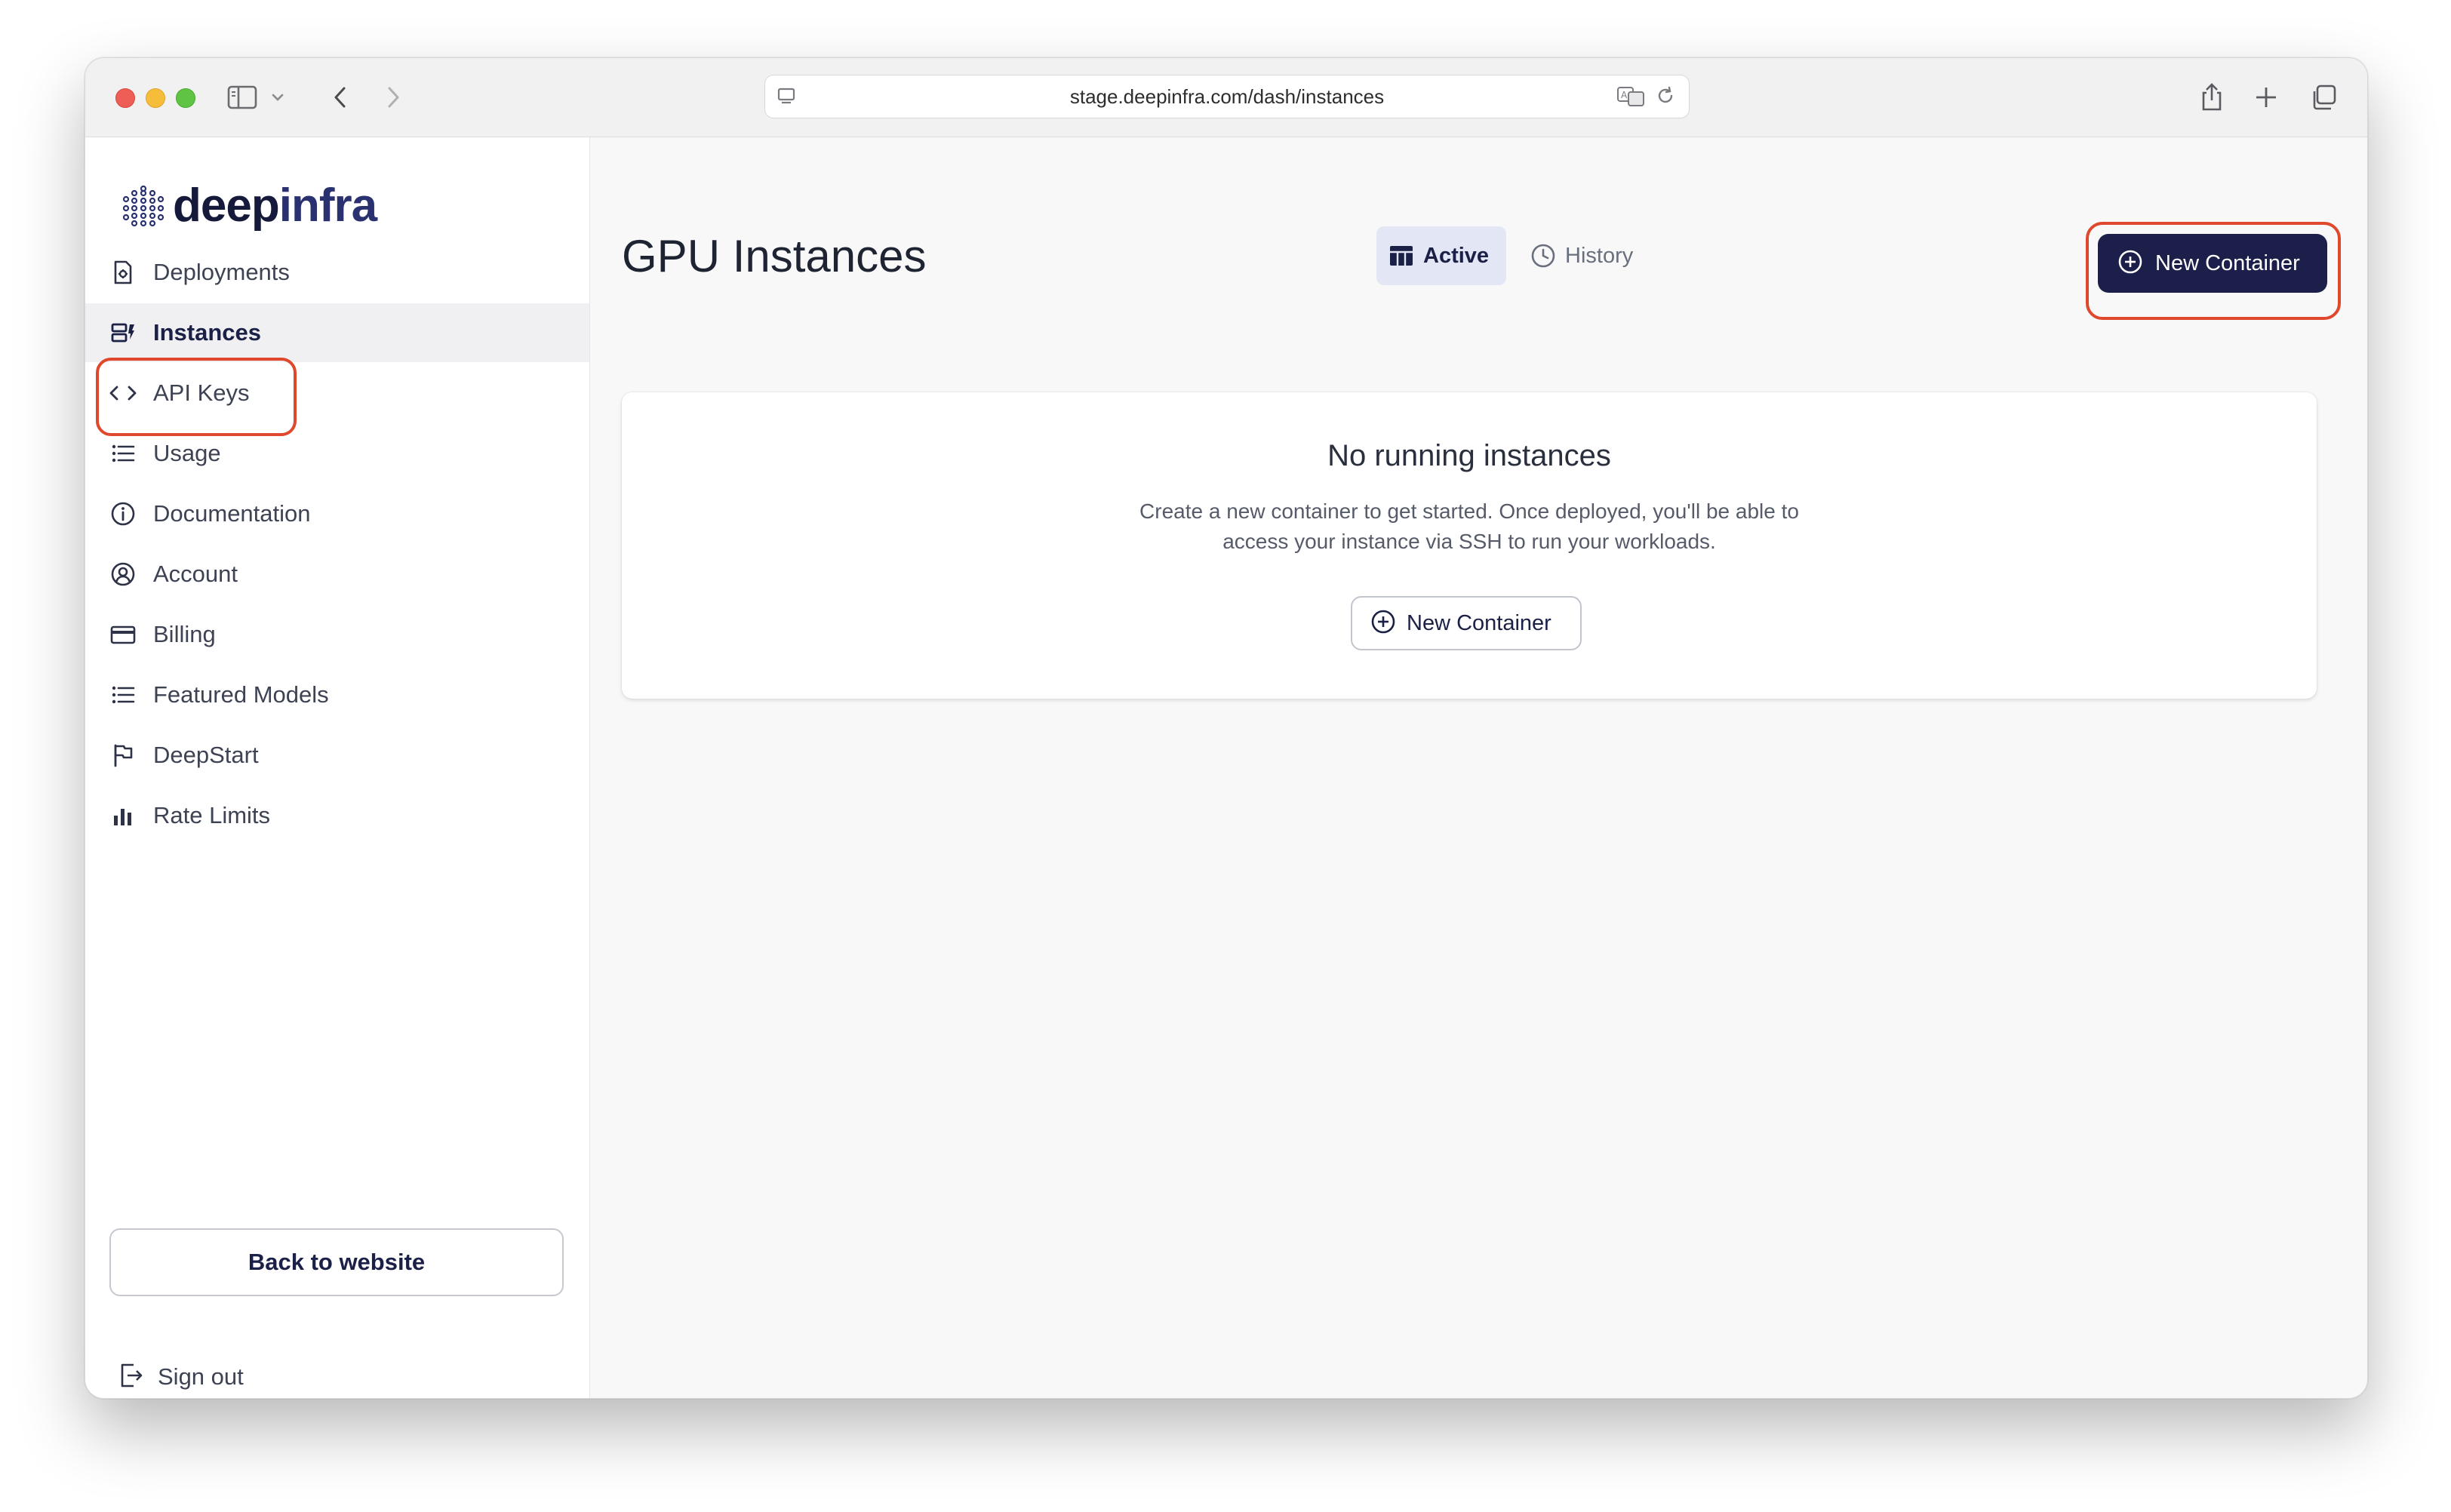 The width and height of the screenshot is (2451, 1512). What do you see at coordinates (337, 453) in the screenshot?
I see `sidebar-item-usage: Usage` at bounding box center [337, 453].